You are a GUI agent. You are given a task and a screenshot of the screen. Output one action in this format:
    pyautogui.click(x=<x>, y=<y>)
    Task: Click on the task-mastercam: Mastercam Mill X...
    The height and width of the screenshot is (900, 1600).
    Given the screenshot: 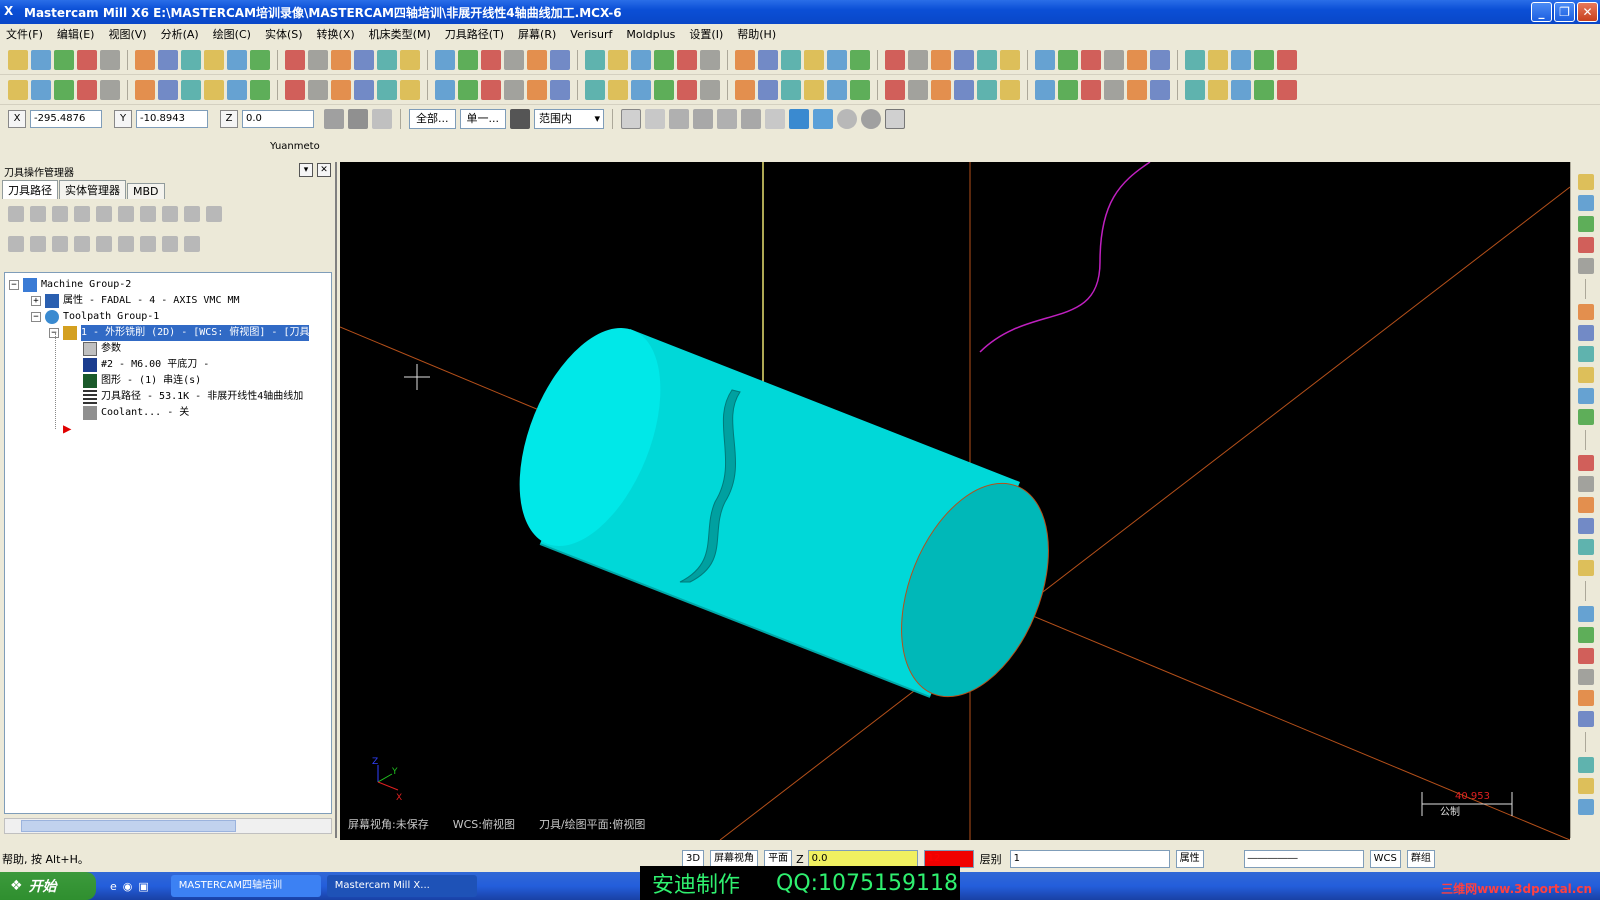 What is the action you would take?
    pyautogui.click(x=401, y=886)
    